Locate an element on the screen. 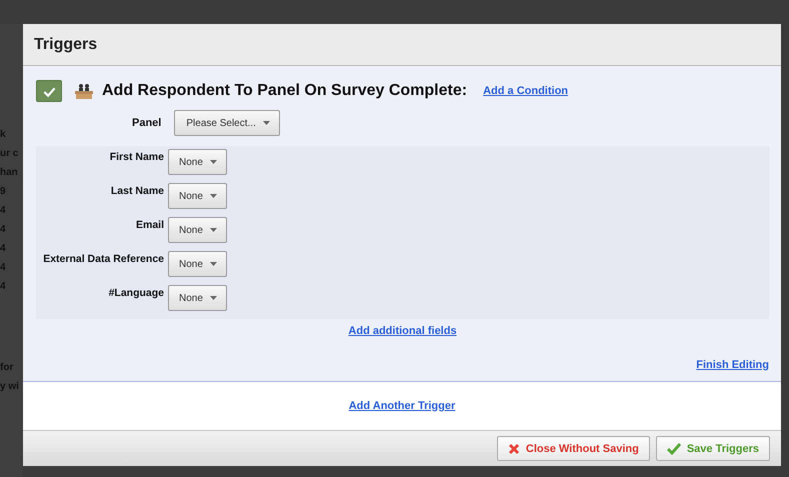  checkbox is located at coordinates (49, 91).